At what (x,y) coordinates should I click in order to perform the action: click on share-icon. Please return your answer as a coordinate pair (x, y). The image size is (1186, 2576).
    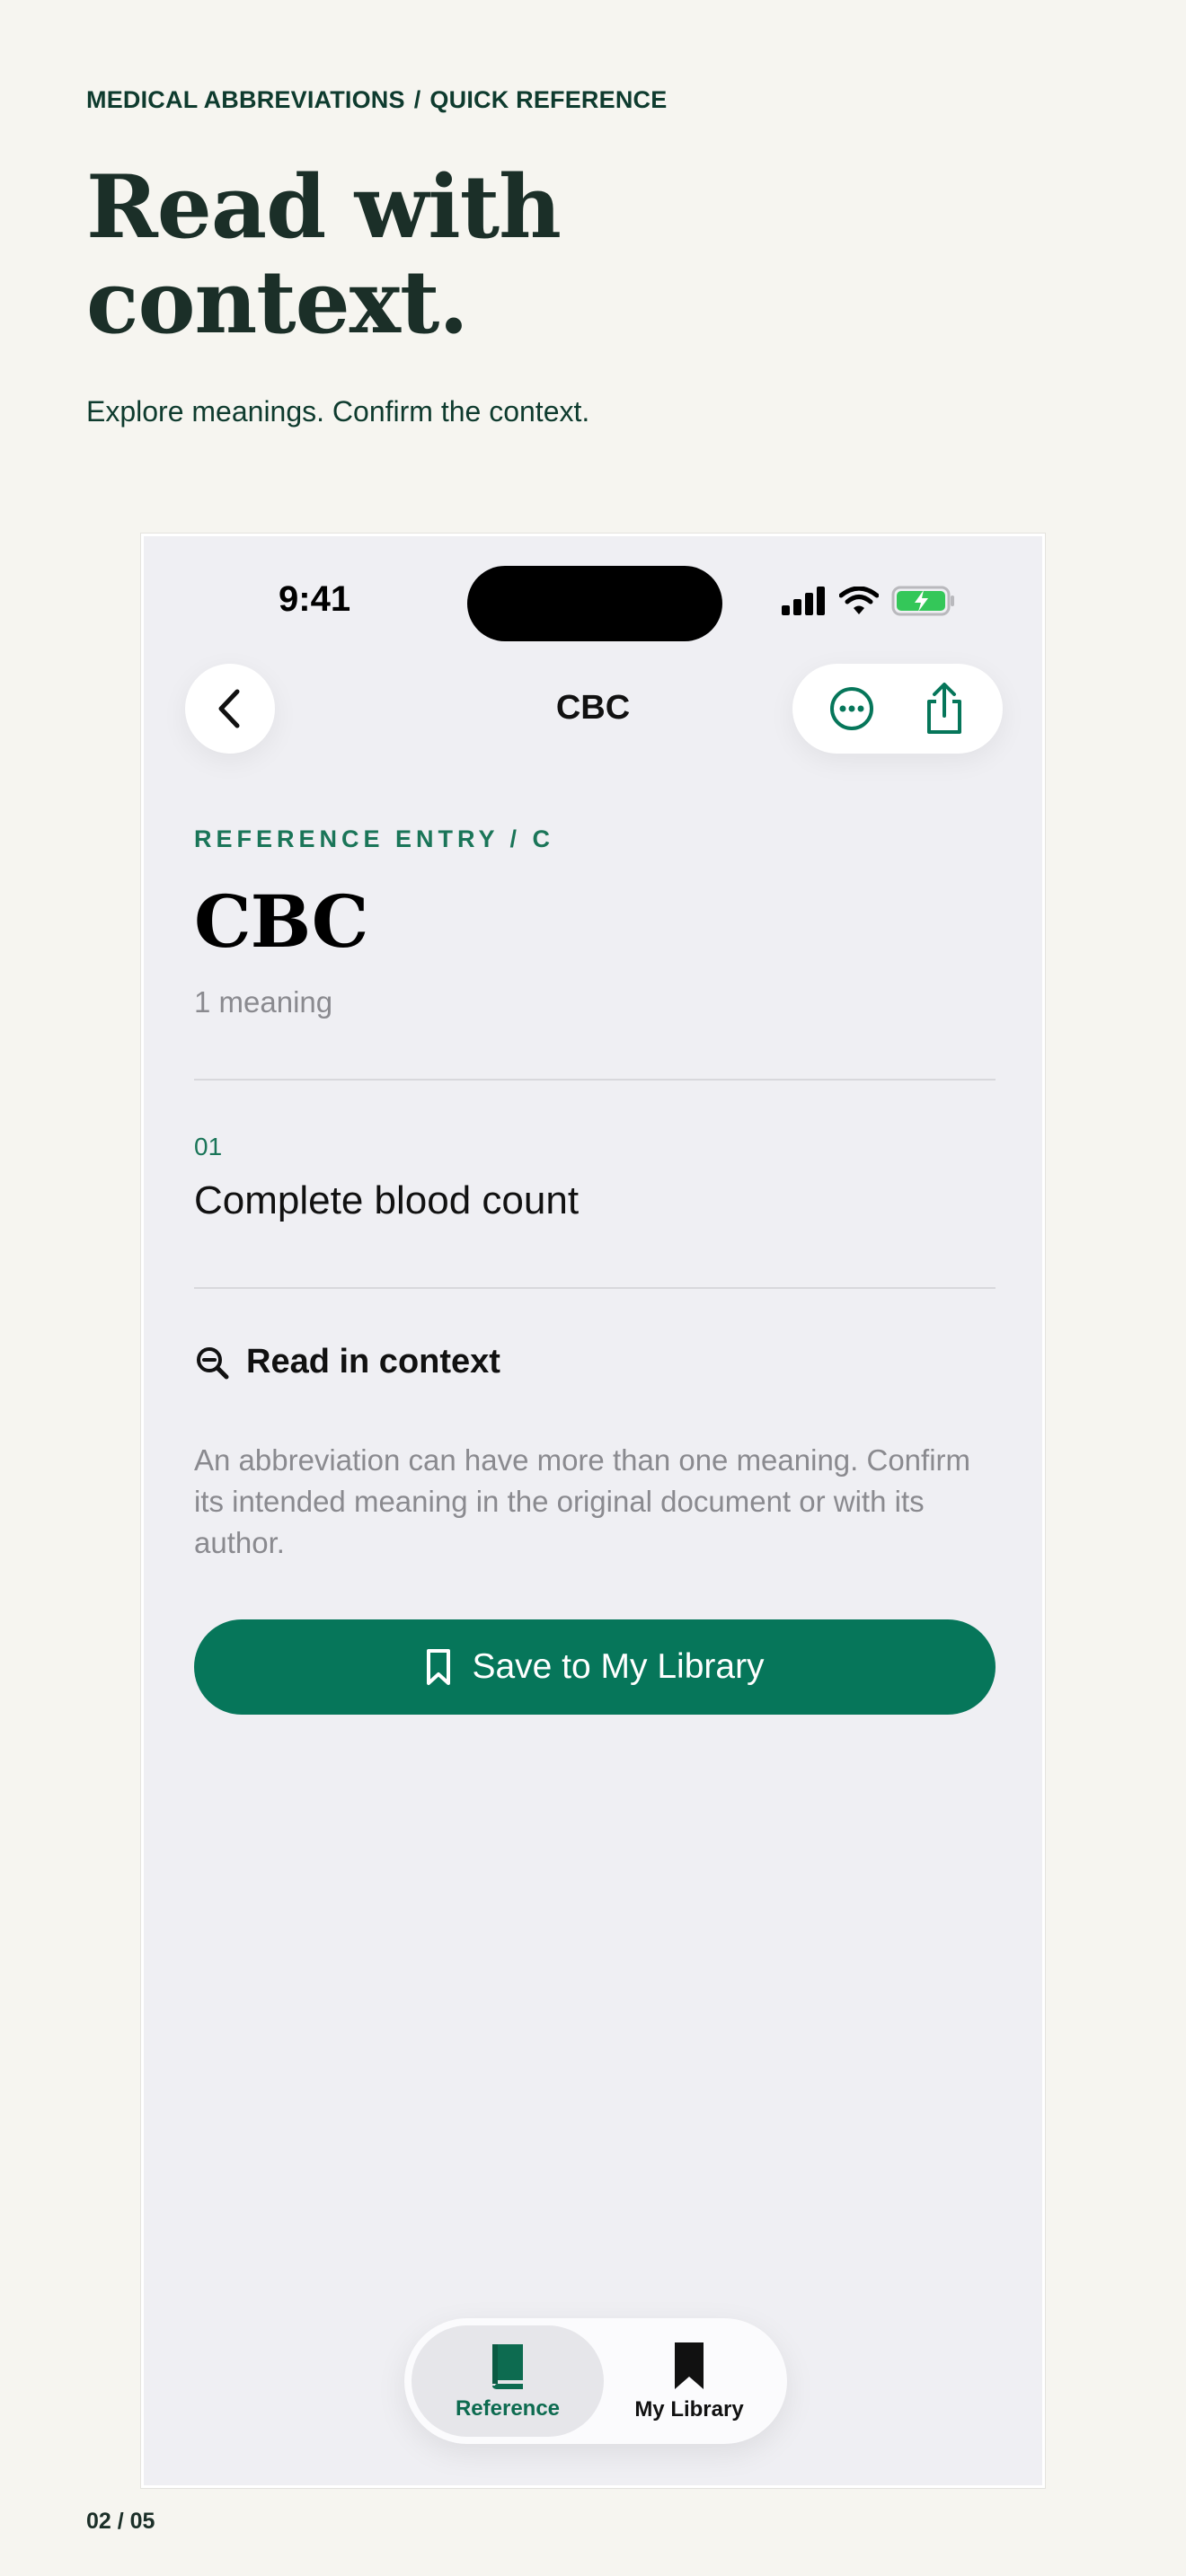
    Looking at the image, I should click on (943, 708).